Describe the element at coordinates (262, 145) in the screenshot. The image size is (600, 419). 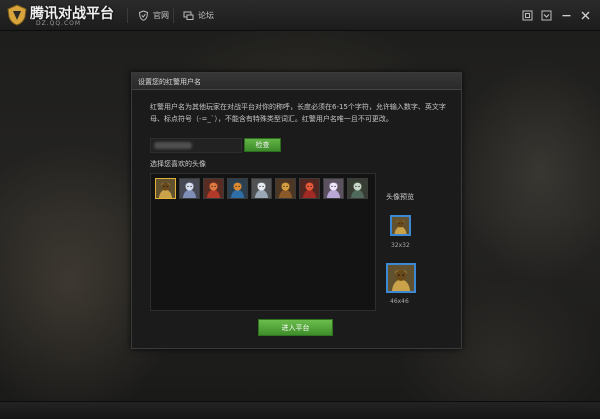
I see `check-button: 检查` at that location.